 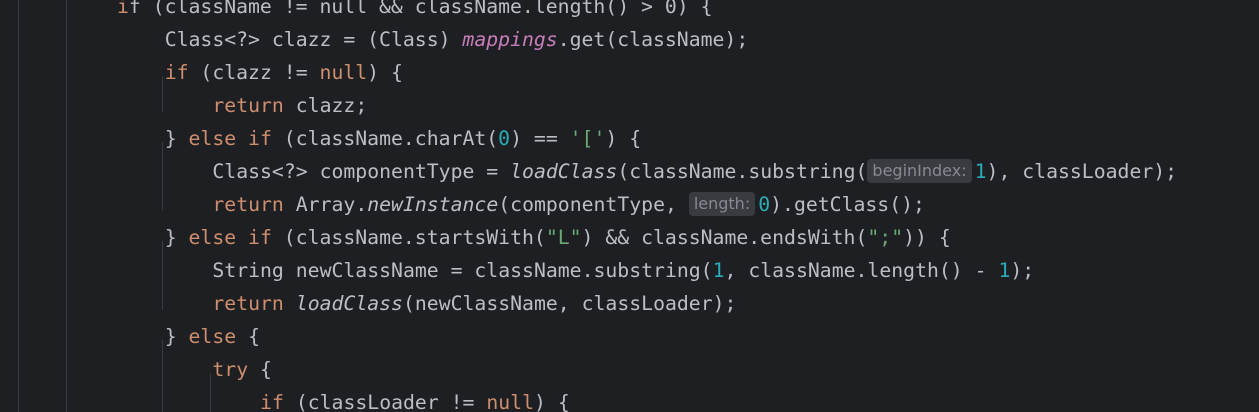 What do you see at coordinates (861, 270) in the screenshot?
I see `code-token: , className.length() -` at bounding box center [861, 270].